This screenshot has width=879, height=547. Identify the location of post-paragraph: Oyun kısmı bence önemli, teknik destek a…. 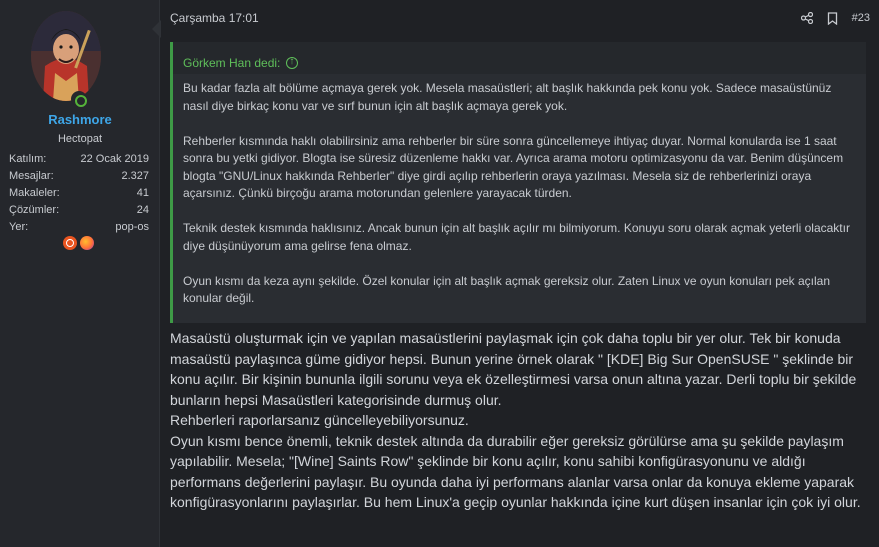
(515, 471).